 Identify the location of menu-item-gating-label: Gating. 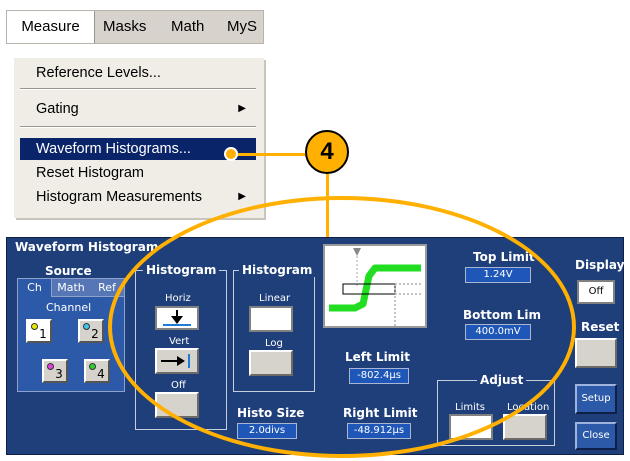
(57, 109).